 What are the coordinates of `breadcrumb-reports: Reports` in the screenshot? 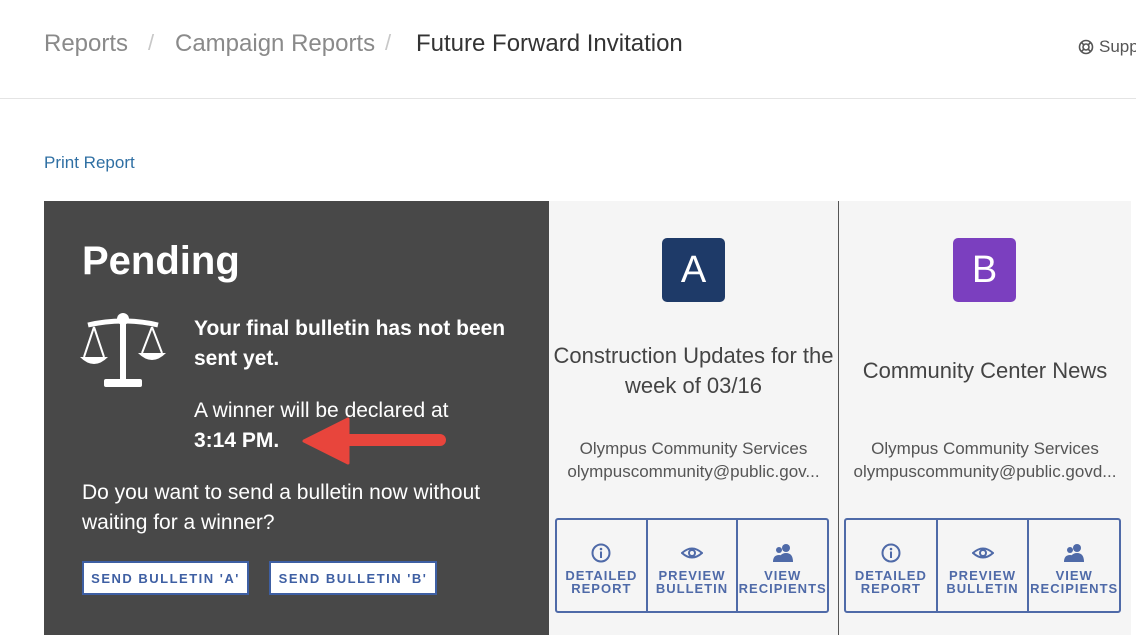 It's located at (86, 44).